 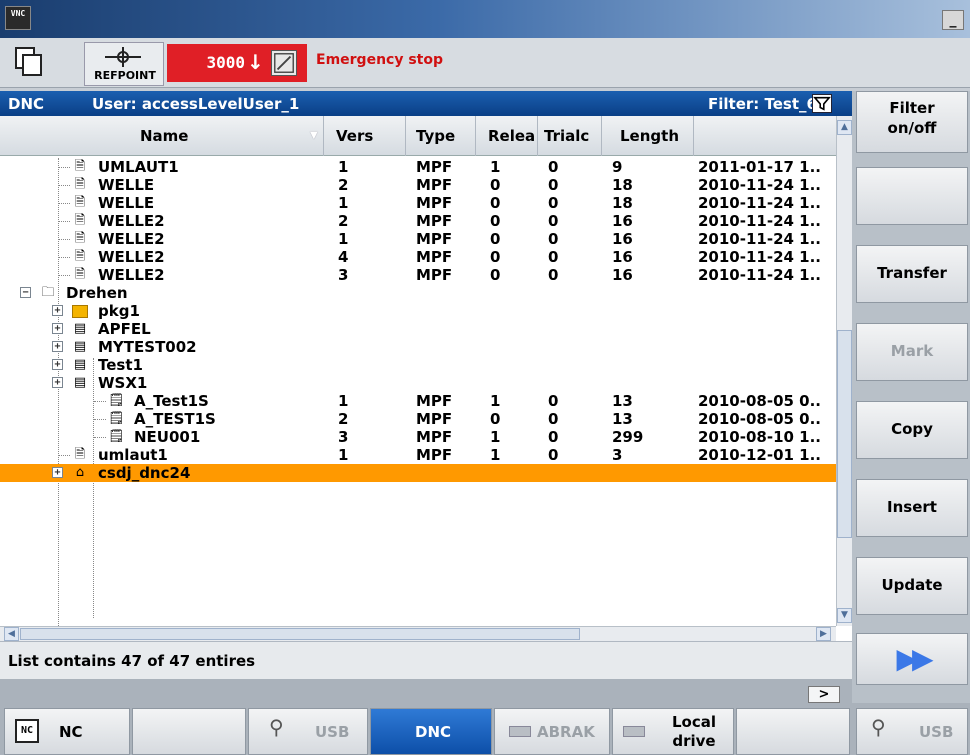 What do you see at coordinates (566, 732) in the screenshot?
I see `abrak-label: ABRAK` at bounding box center [566, 732].